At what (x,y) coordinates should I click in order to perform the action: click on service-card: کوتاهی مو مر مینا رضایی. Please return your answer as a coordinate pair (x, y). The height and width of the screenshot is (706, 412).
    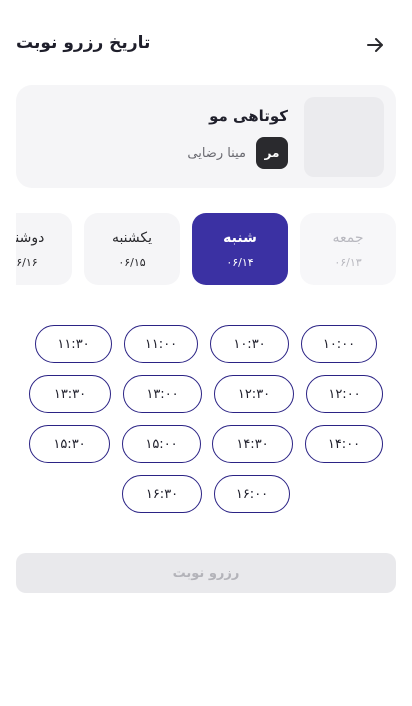
    Looking at the image, I should click on (206, 136).